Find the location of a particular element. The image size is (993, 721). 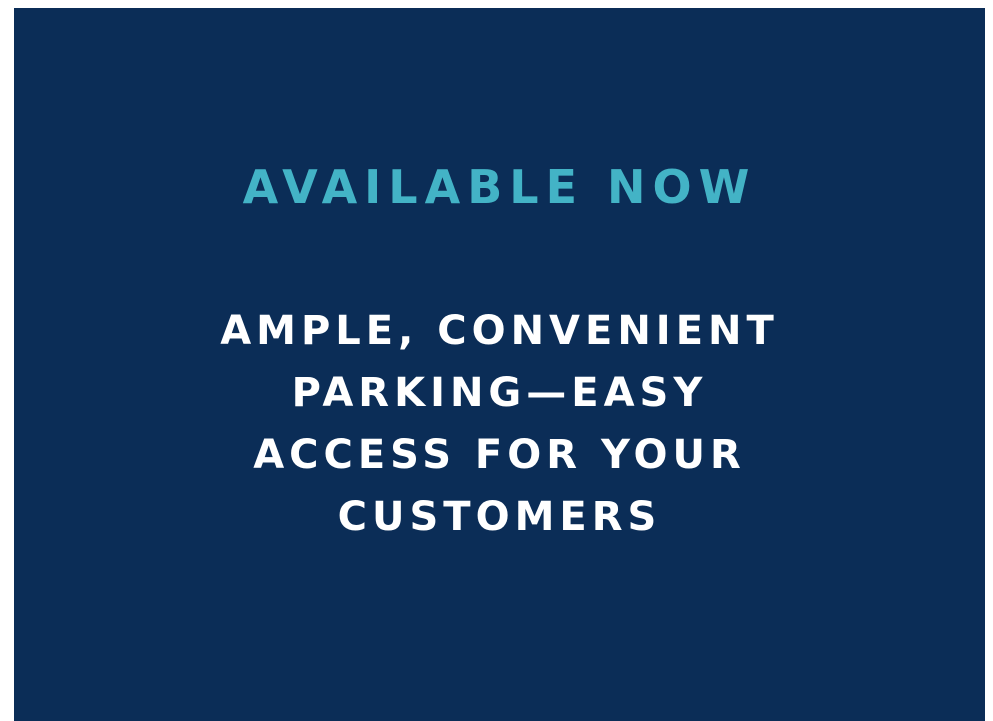

headline: AVAILABLE NOW is located at coordinates (499, 187).